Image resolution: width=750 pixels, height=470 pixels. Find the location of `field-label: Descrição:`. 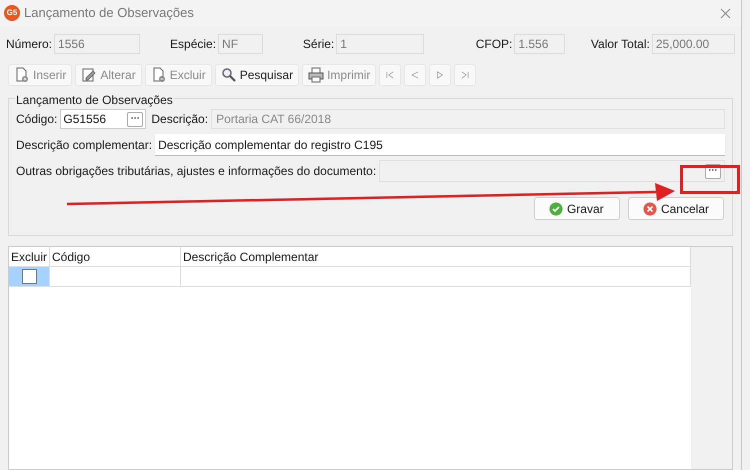

field-label: Descrição: is located at coordinates (179, 119).